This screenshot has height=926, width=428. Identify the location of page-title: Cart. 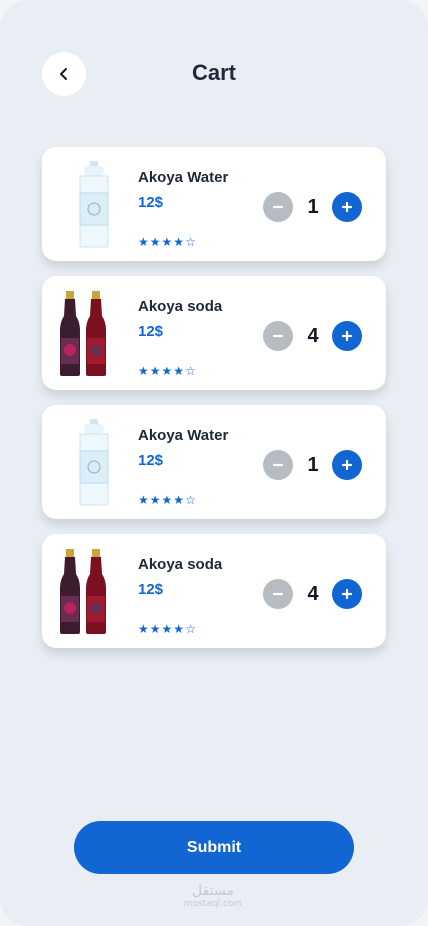
(213, 72).